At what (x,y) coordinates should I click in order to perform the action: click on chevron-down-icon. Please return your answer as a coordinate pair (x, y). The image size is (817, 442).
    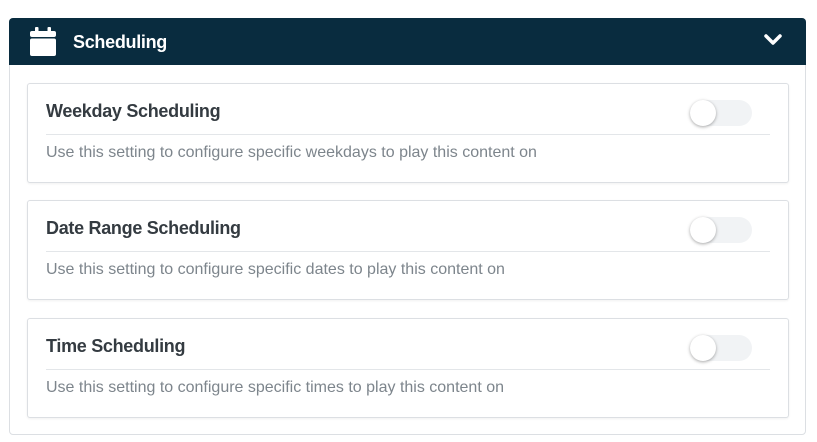
    Looking at the image, I should click on (773, 40).